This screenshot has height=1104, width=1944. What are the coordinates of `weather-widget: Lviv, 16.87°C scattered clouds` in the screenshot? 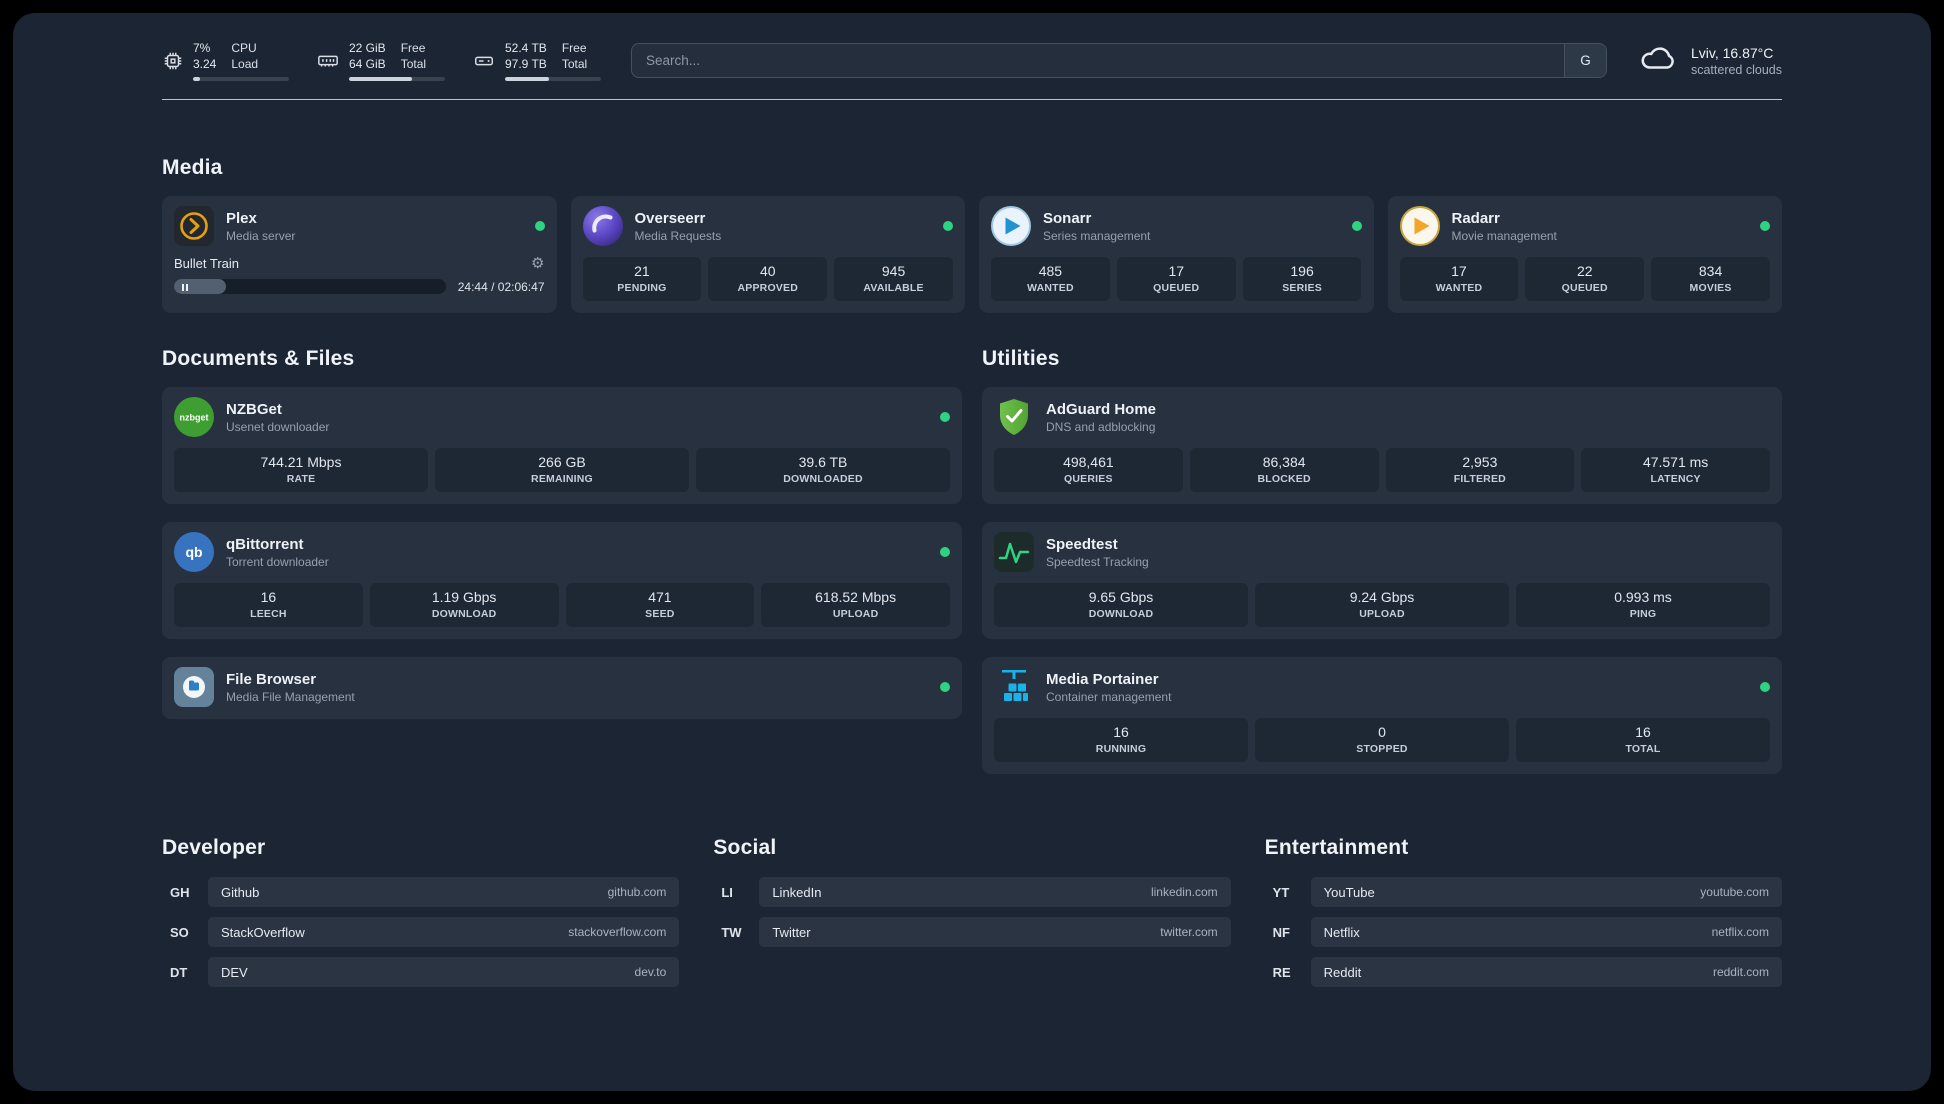 It's located at (1709, 60).